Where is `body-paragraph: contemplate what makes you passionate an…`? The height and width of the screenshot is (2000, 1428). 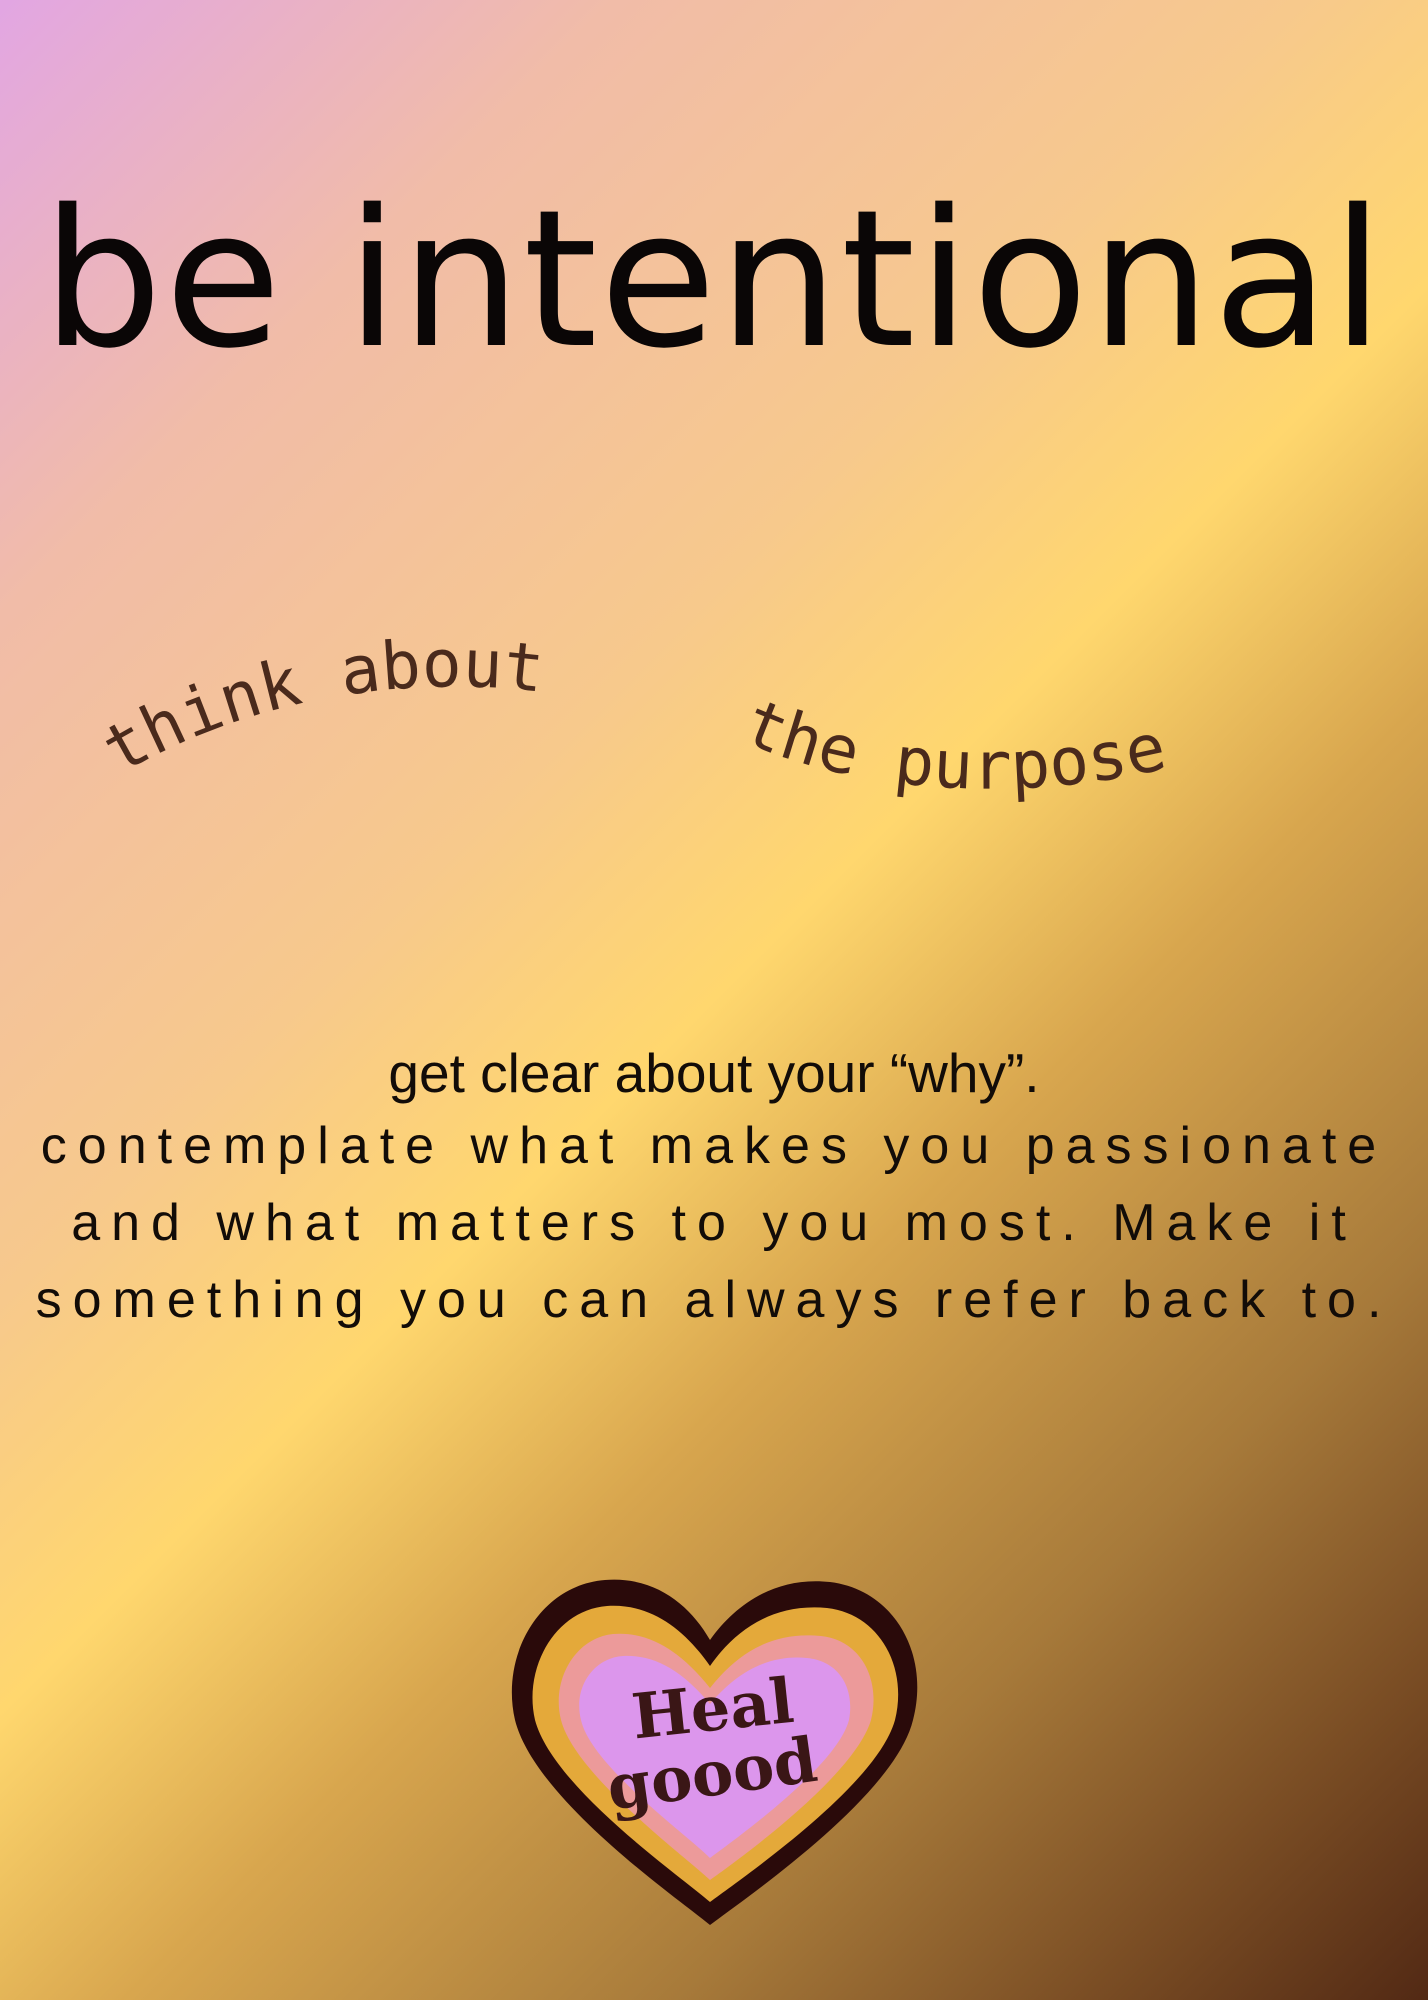
body-paragraph: contemplate what makes you passionate an… is located at coordinates (714, 1223).